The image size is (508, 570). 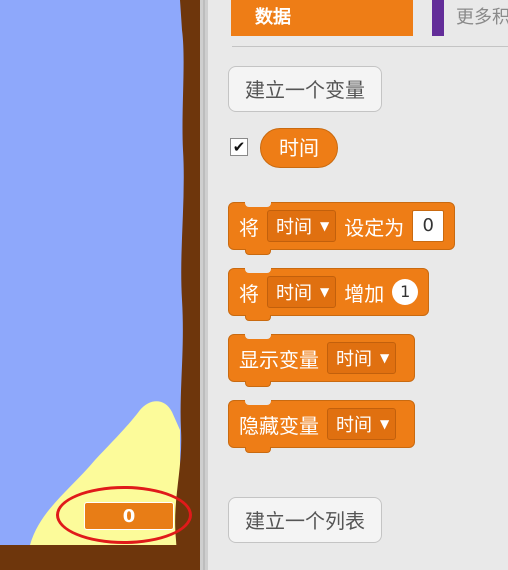 What do you see at coordinates (294, 293) in the screenshot?
I see `change-dropdown-value: 时间` at bounding box center [294, 293].